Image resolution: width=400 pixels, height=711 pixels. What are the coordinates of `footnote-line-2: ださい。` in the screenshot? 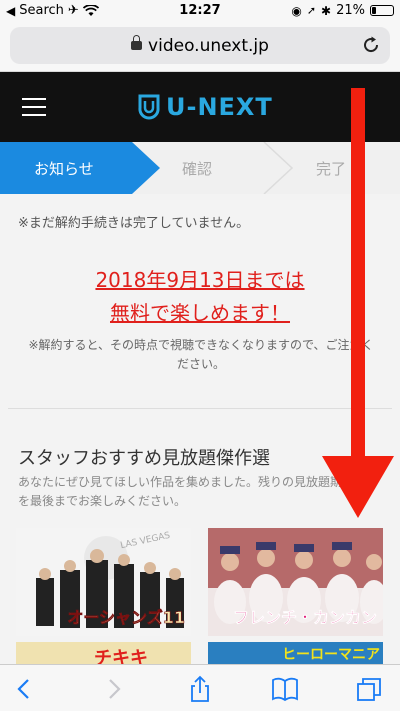 It's located at (200, 364).